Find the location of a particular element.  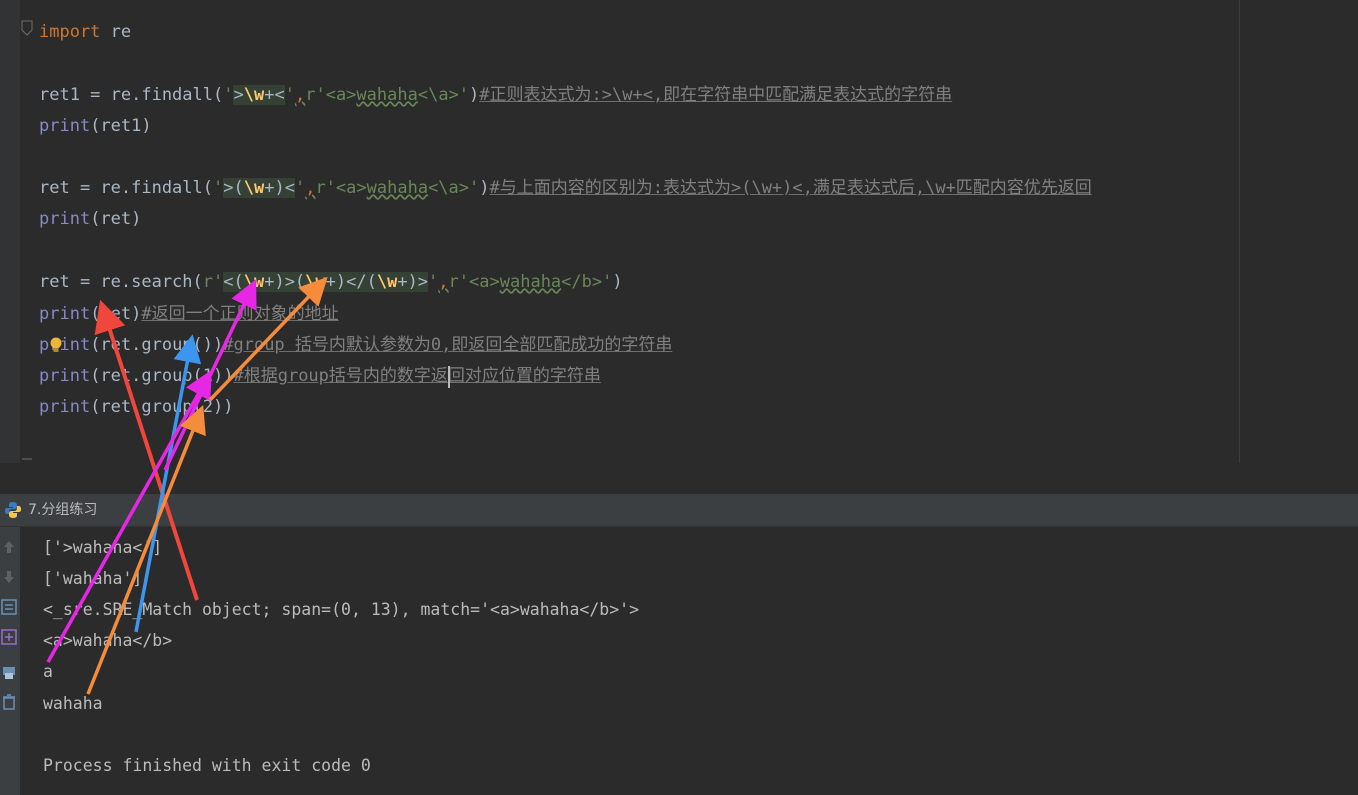

console-line: ['wahaha'] is located at coordinates (93, 578).